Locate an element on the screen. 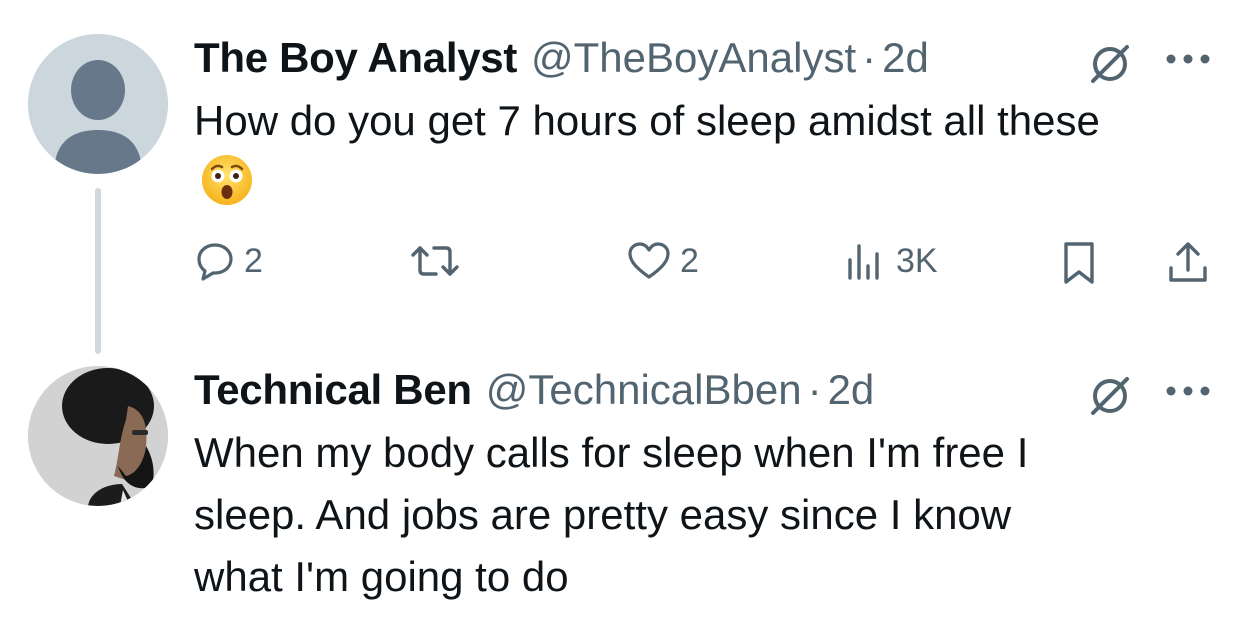 This screenshot has height=617, width=1242. retweet-icon is located at coordinates (435, 261).